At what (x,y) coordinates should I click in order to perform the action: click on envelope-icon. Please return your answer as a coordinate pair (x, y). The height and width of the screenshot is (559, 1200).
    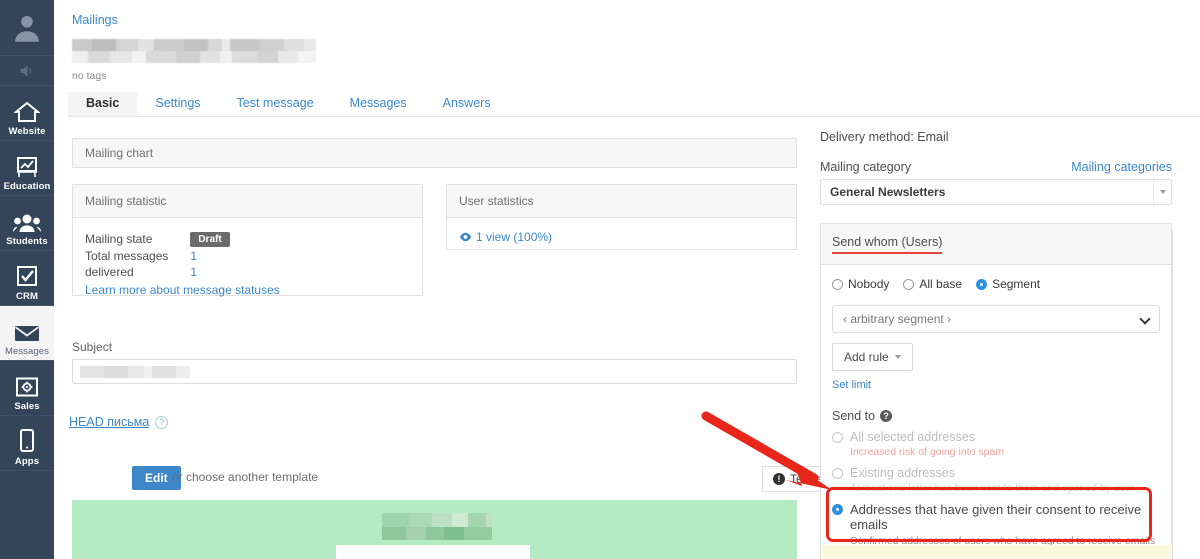
    Looking at the image, I should click on (27, 330).